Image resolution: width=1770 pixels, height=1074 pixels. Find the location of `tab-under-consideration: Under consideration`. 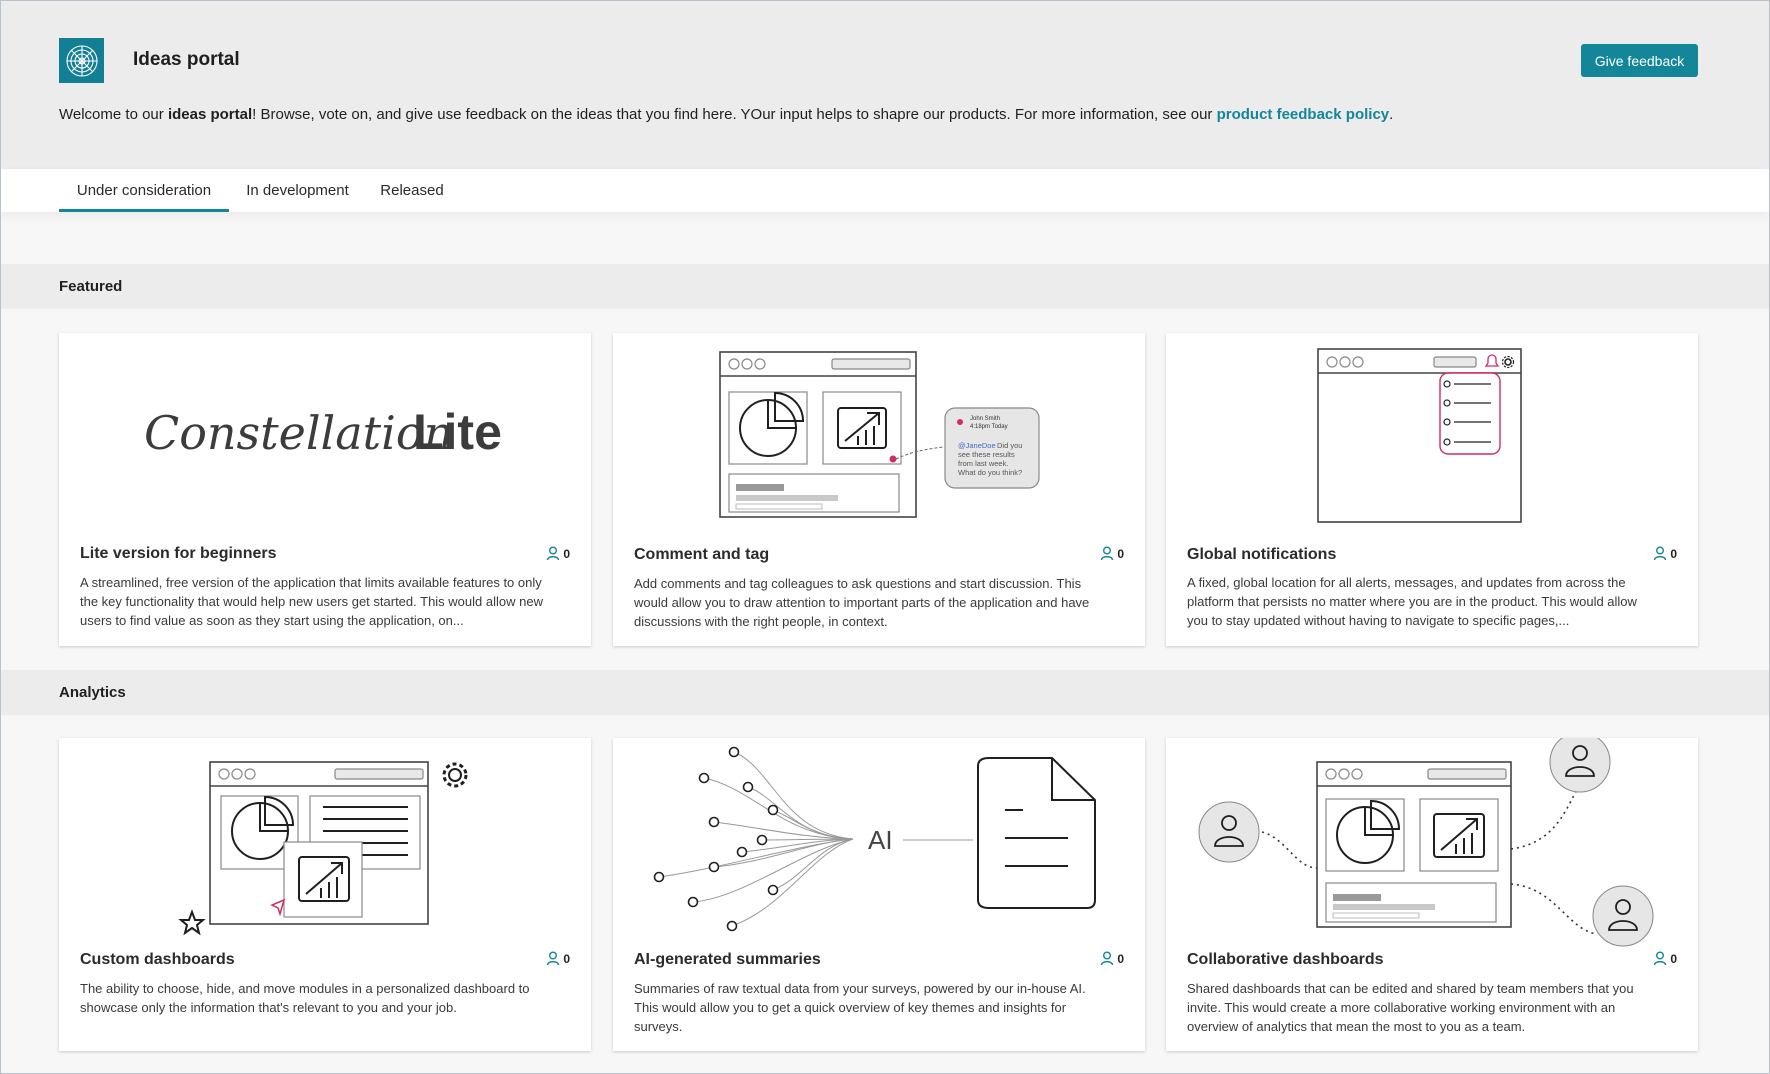

tab-under-consideration: Under consideration is located at coordinates (144, 190).